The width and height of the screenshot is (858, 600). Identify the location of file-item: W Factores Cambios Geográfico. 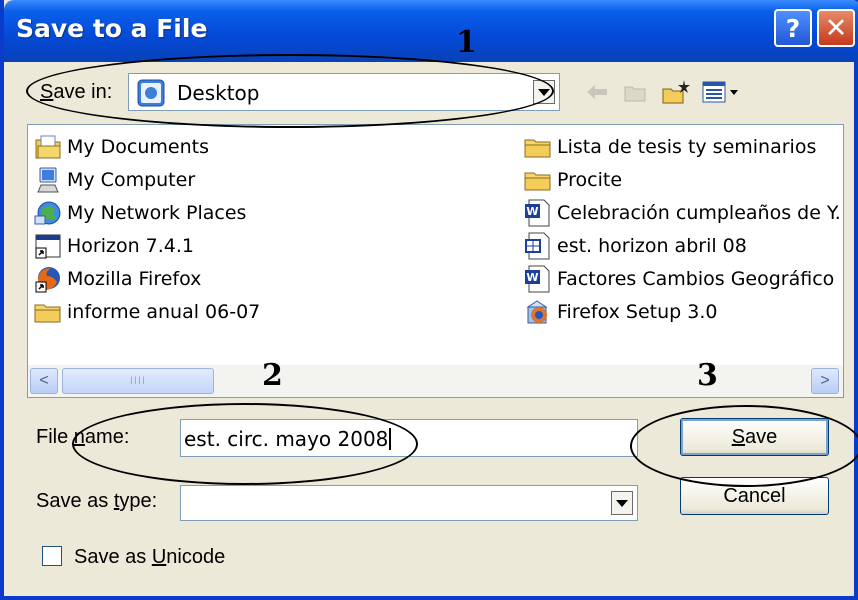
(678, 279).